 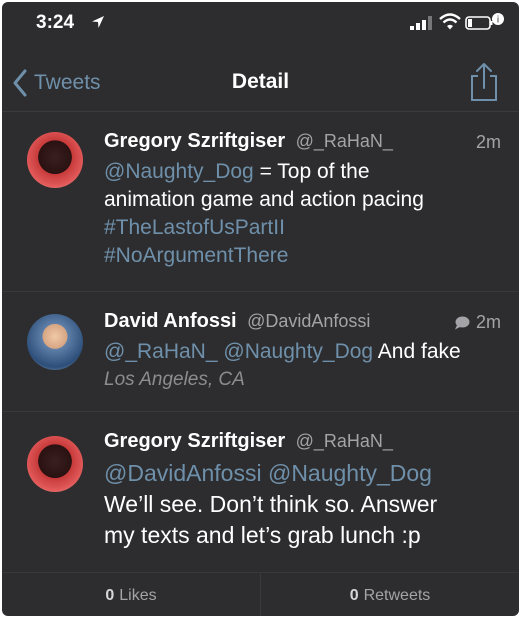 I want to click on likes-label: Likes, so click(x=138, y=595).